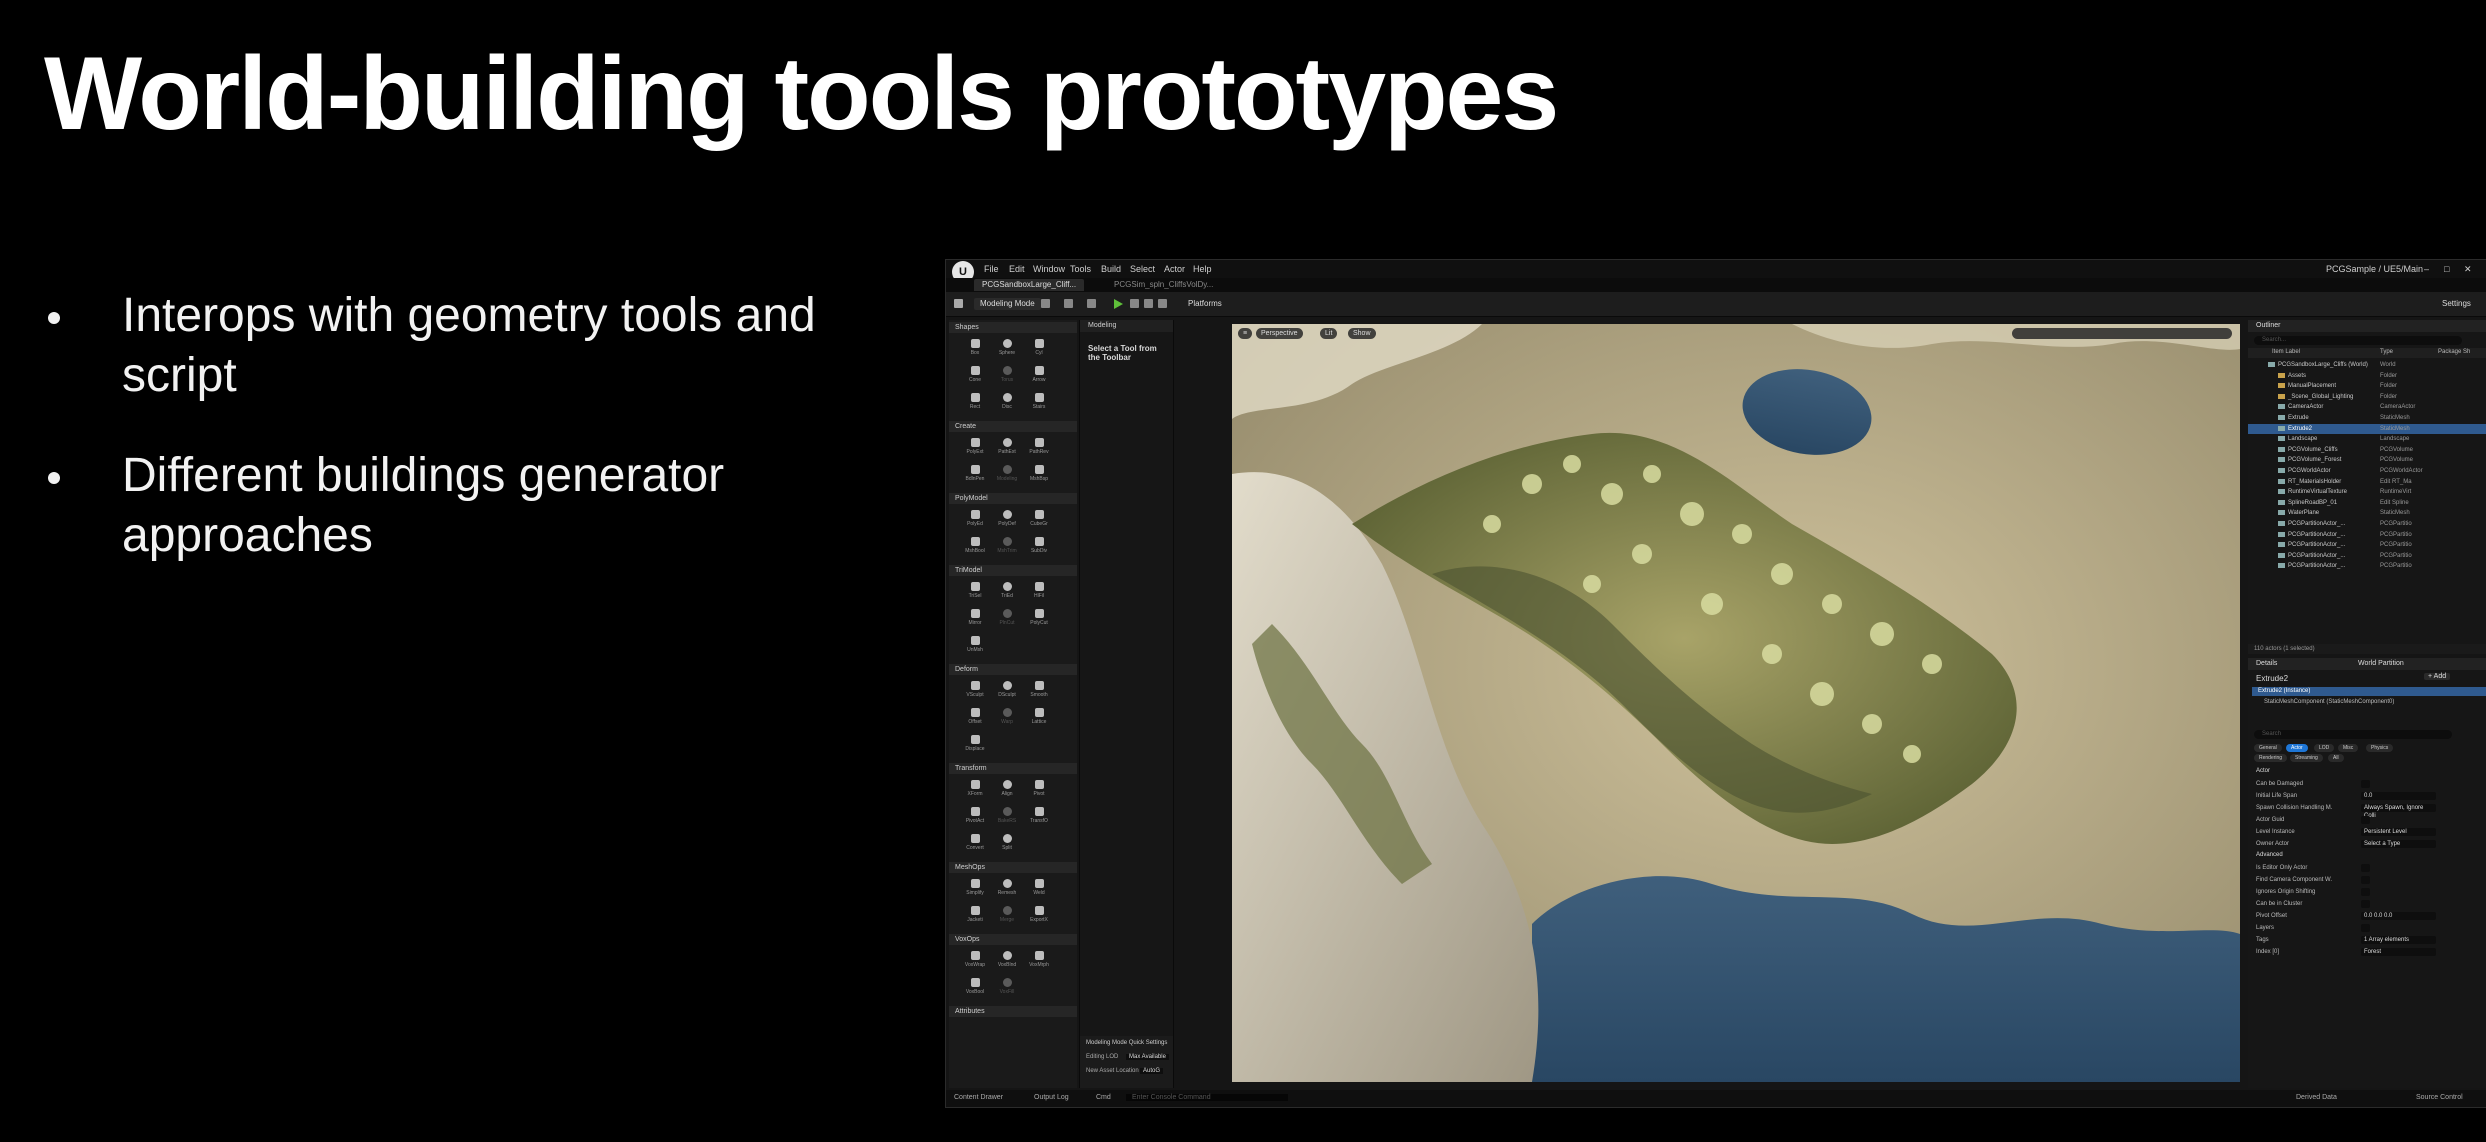  I want to click on outliner-row: SplineRoadBP_01 Edit Spline, so click(2367, 503).